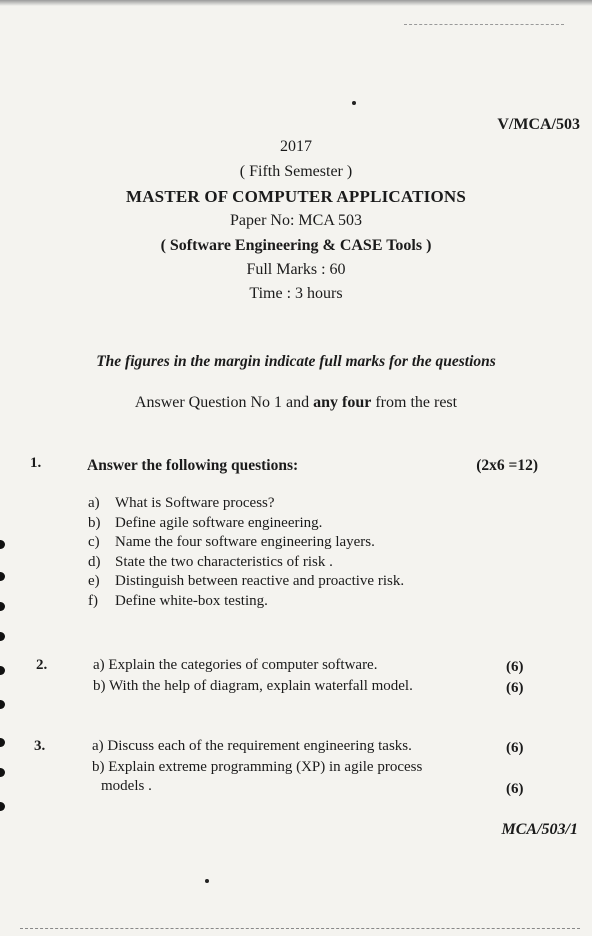 This screenshot has height=936, width=592. What do you see at coordinates (94, 542) in the screenshot?
I see `sub-question-label: c)` at bounding box center [94, 542].